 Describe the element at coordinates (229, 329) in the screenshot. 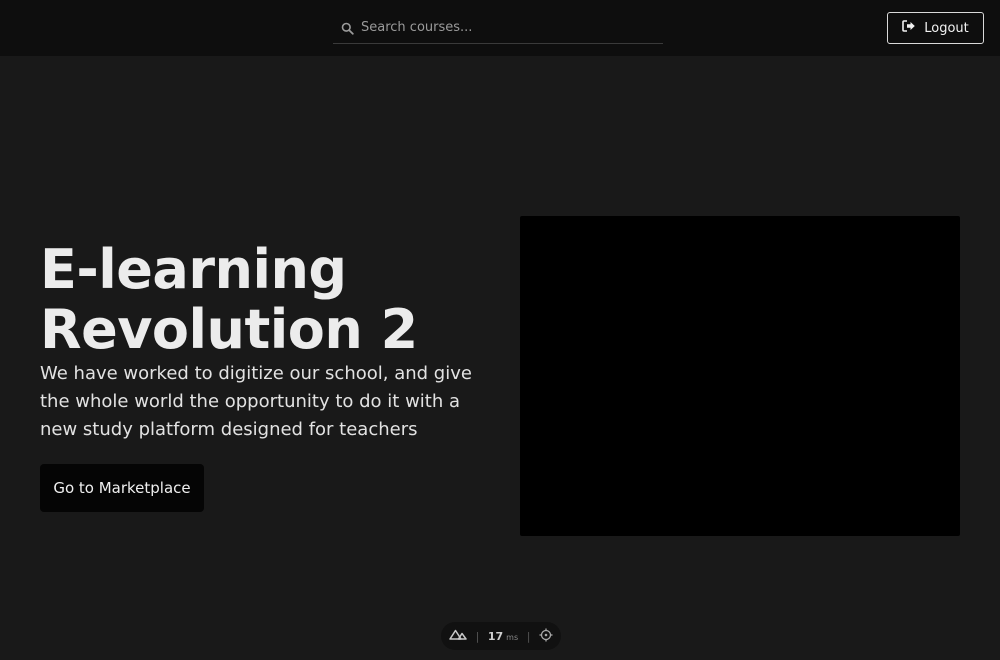

I see `hero-title-line2: Revolution 2` at that location.